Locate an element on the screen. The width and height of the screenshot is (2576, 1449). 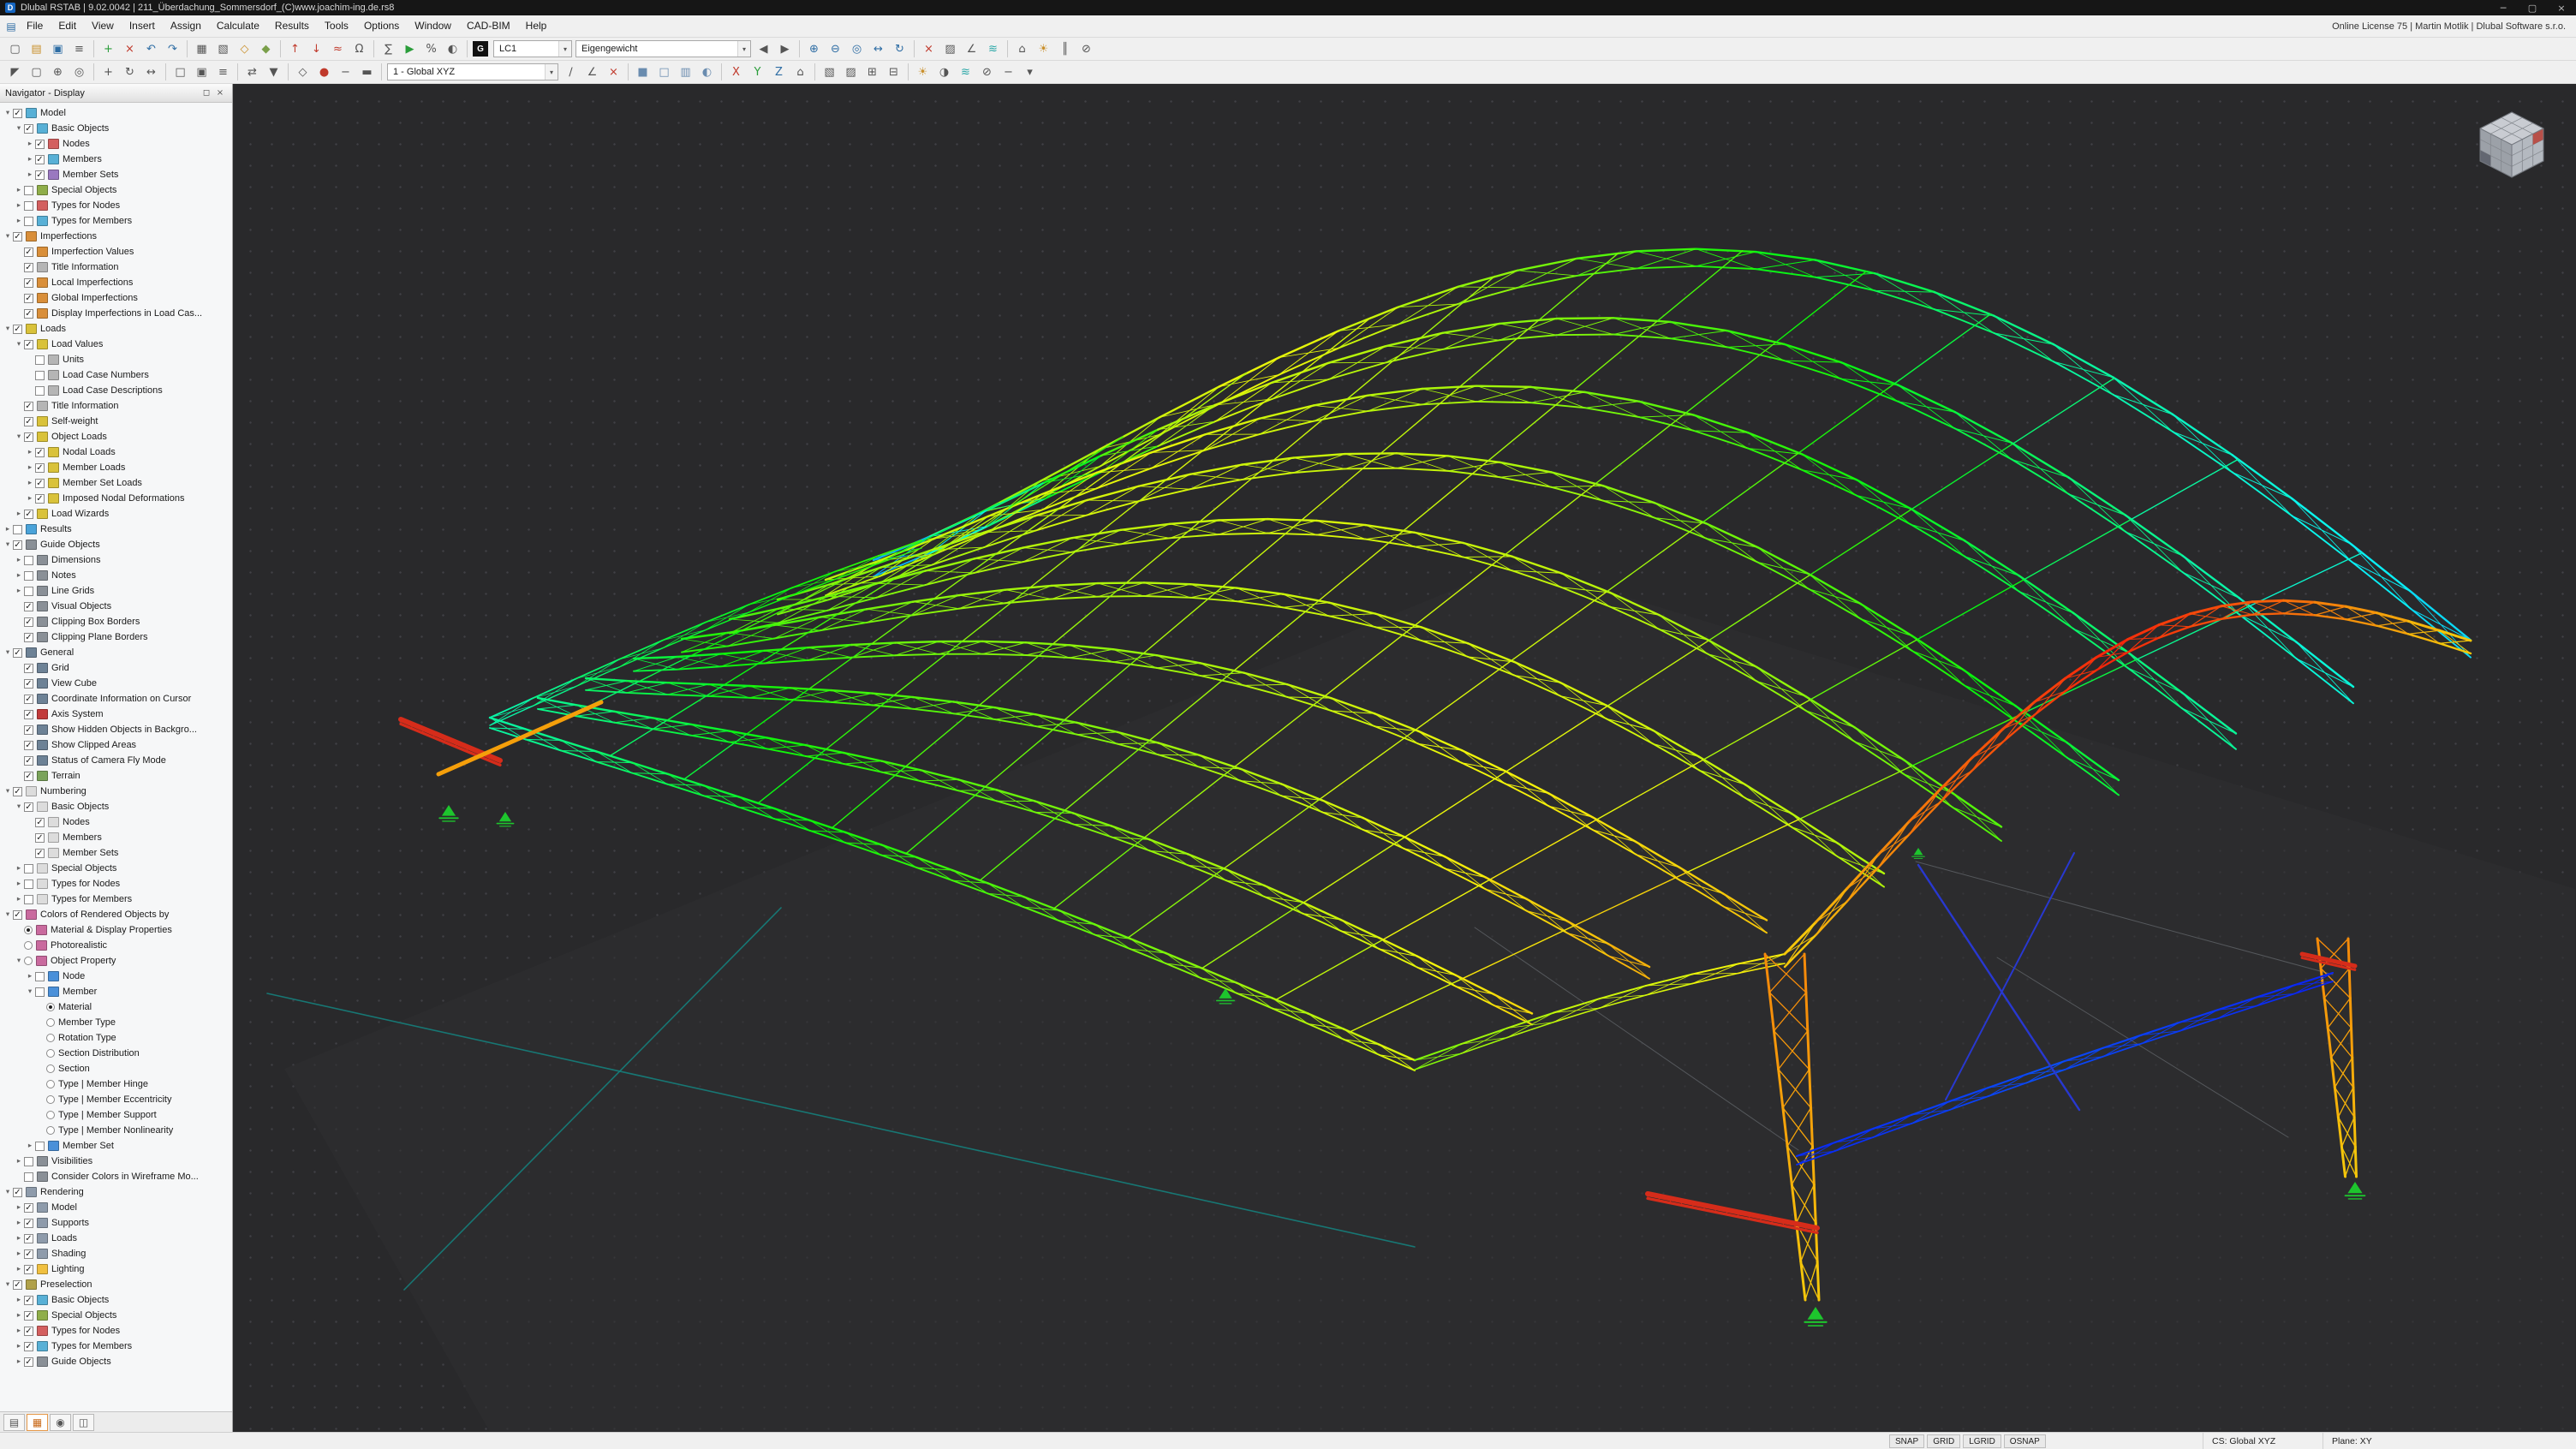
load-case-combo: LC1 ▾ is located at coordinates (532, 48).